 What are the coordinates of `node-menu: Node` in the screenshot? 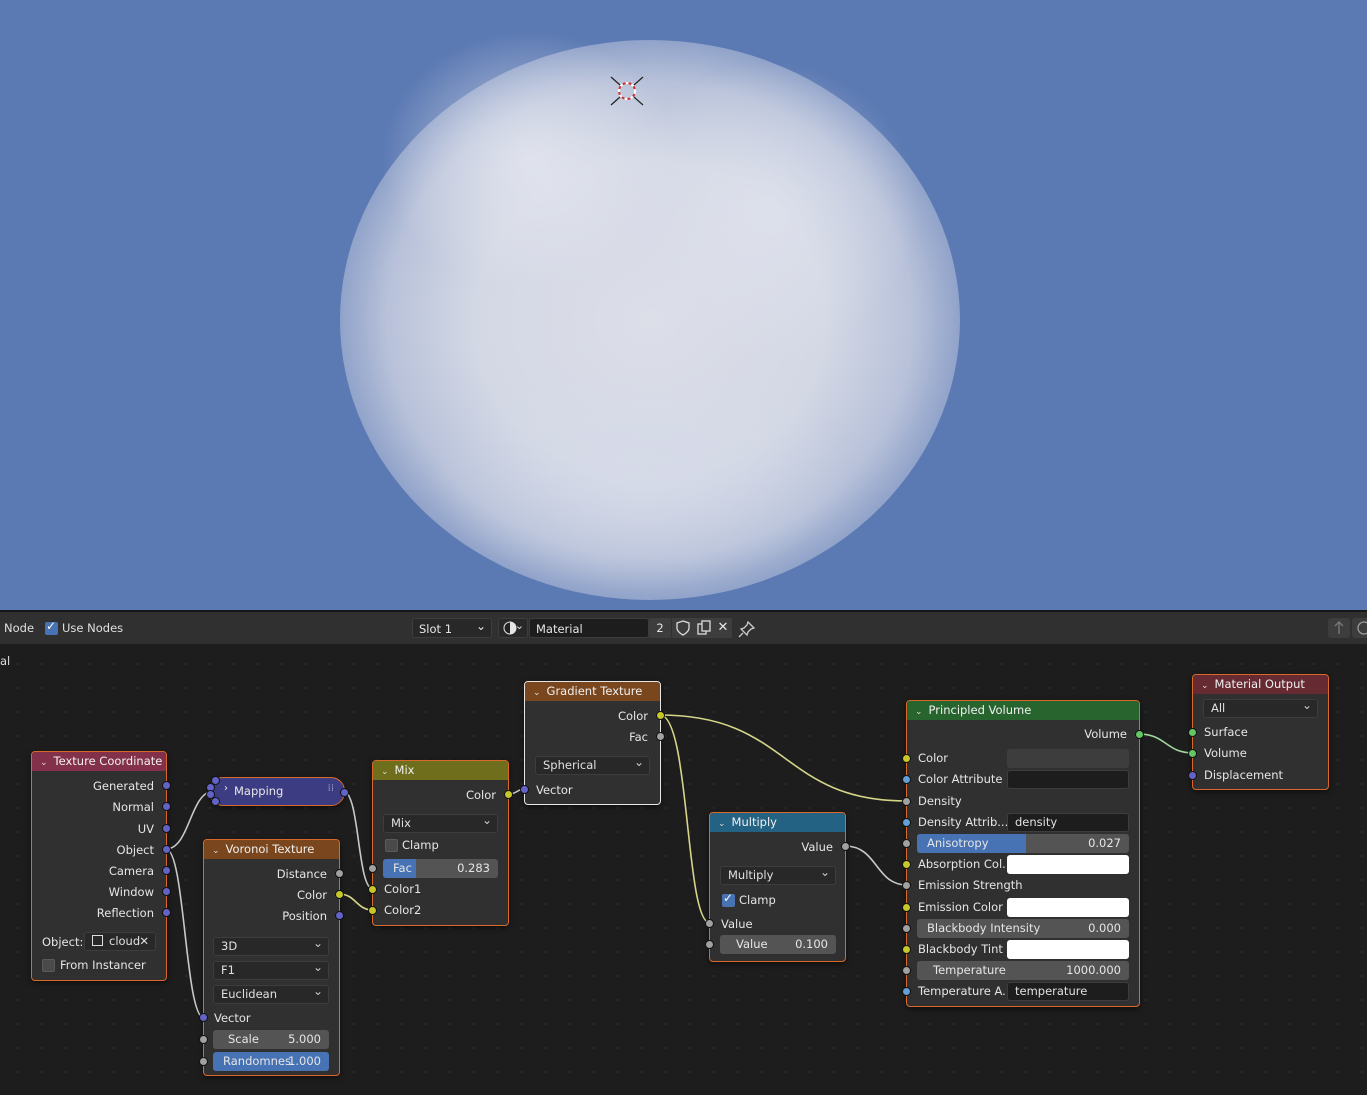 It's located at (19, 628).